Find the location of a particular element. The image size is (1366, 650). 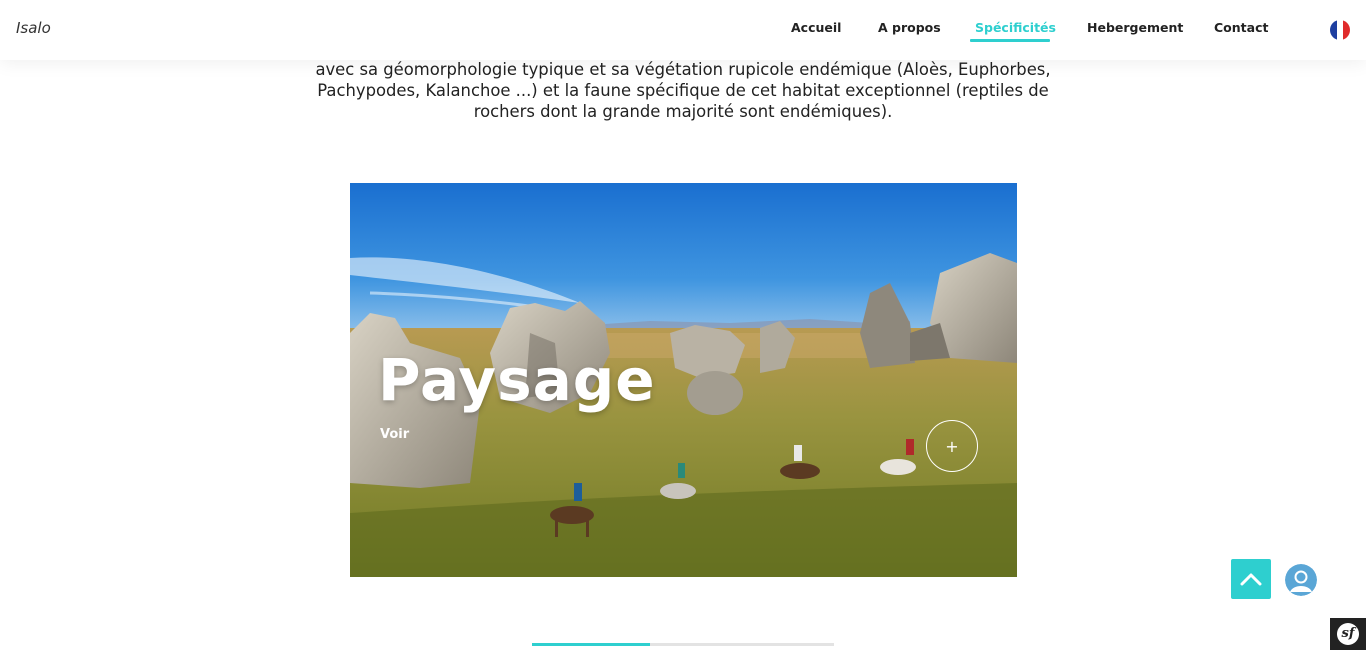

nav-active-indicator is located at coordinates (1010, 40).